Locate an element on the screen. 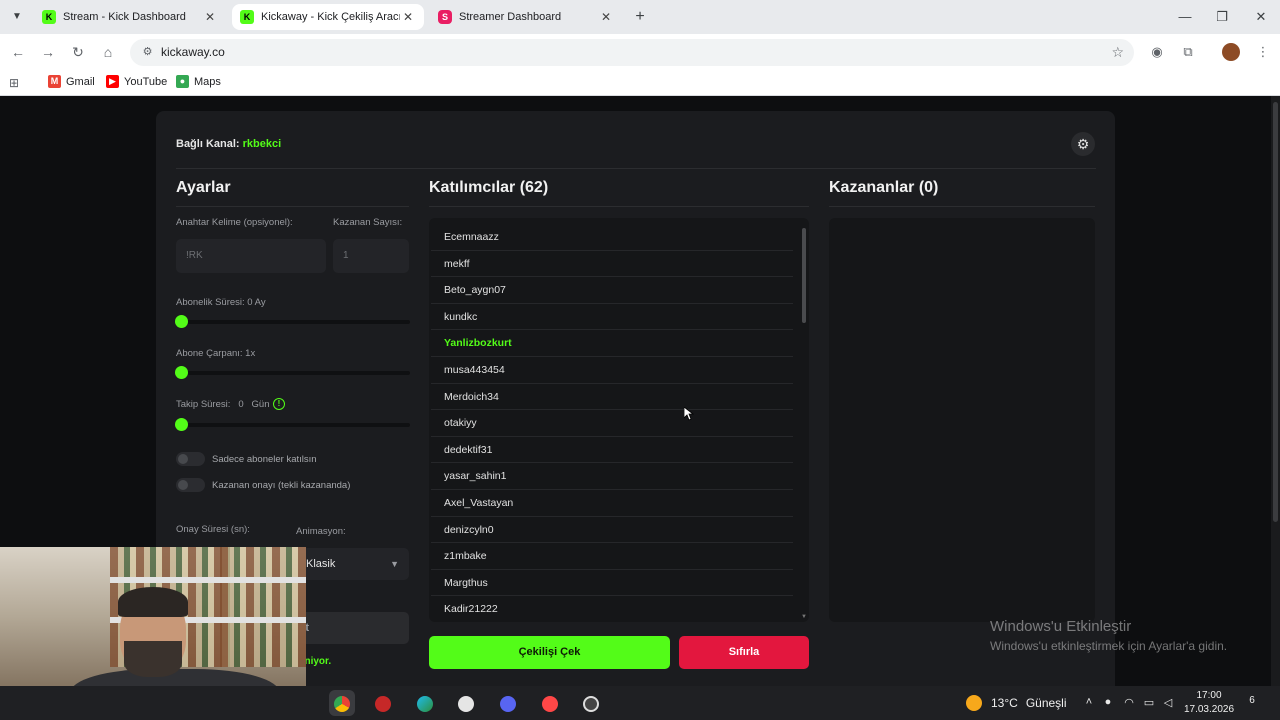 The height and width of the screenshot is (720, 1280). participant-row: musa443454 is located at coordinates (612, 370).